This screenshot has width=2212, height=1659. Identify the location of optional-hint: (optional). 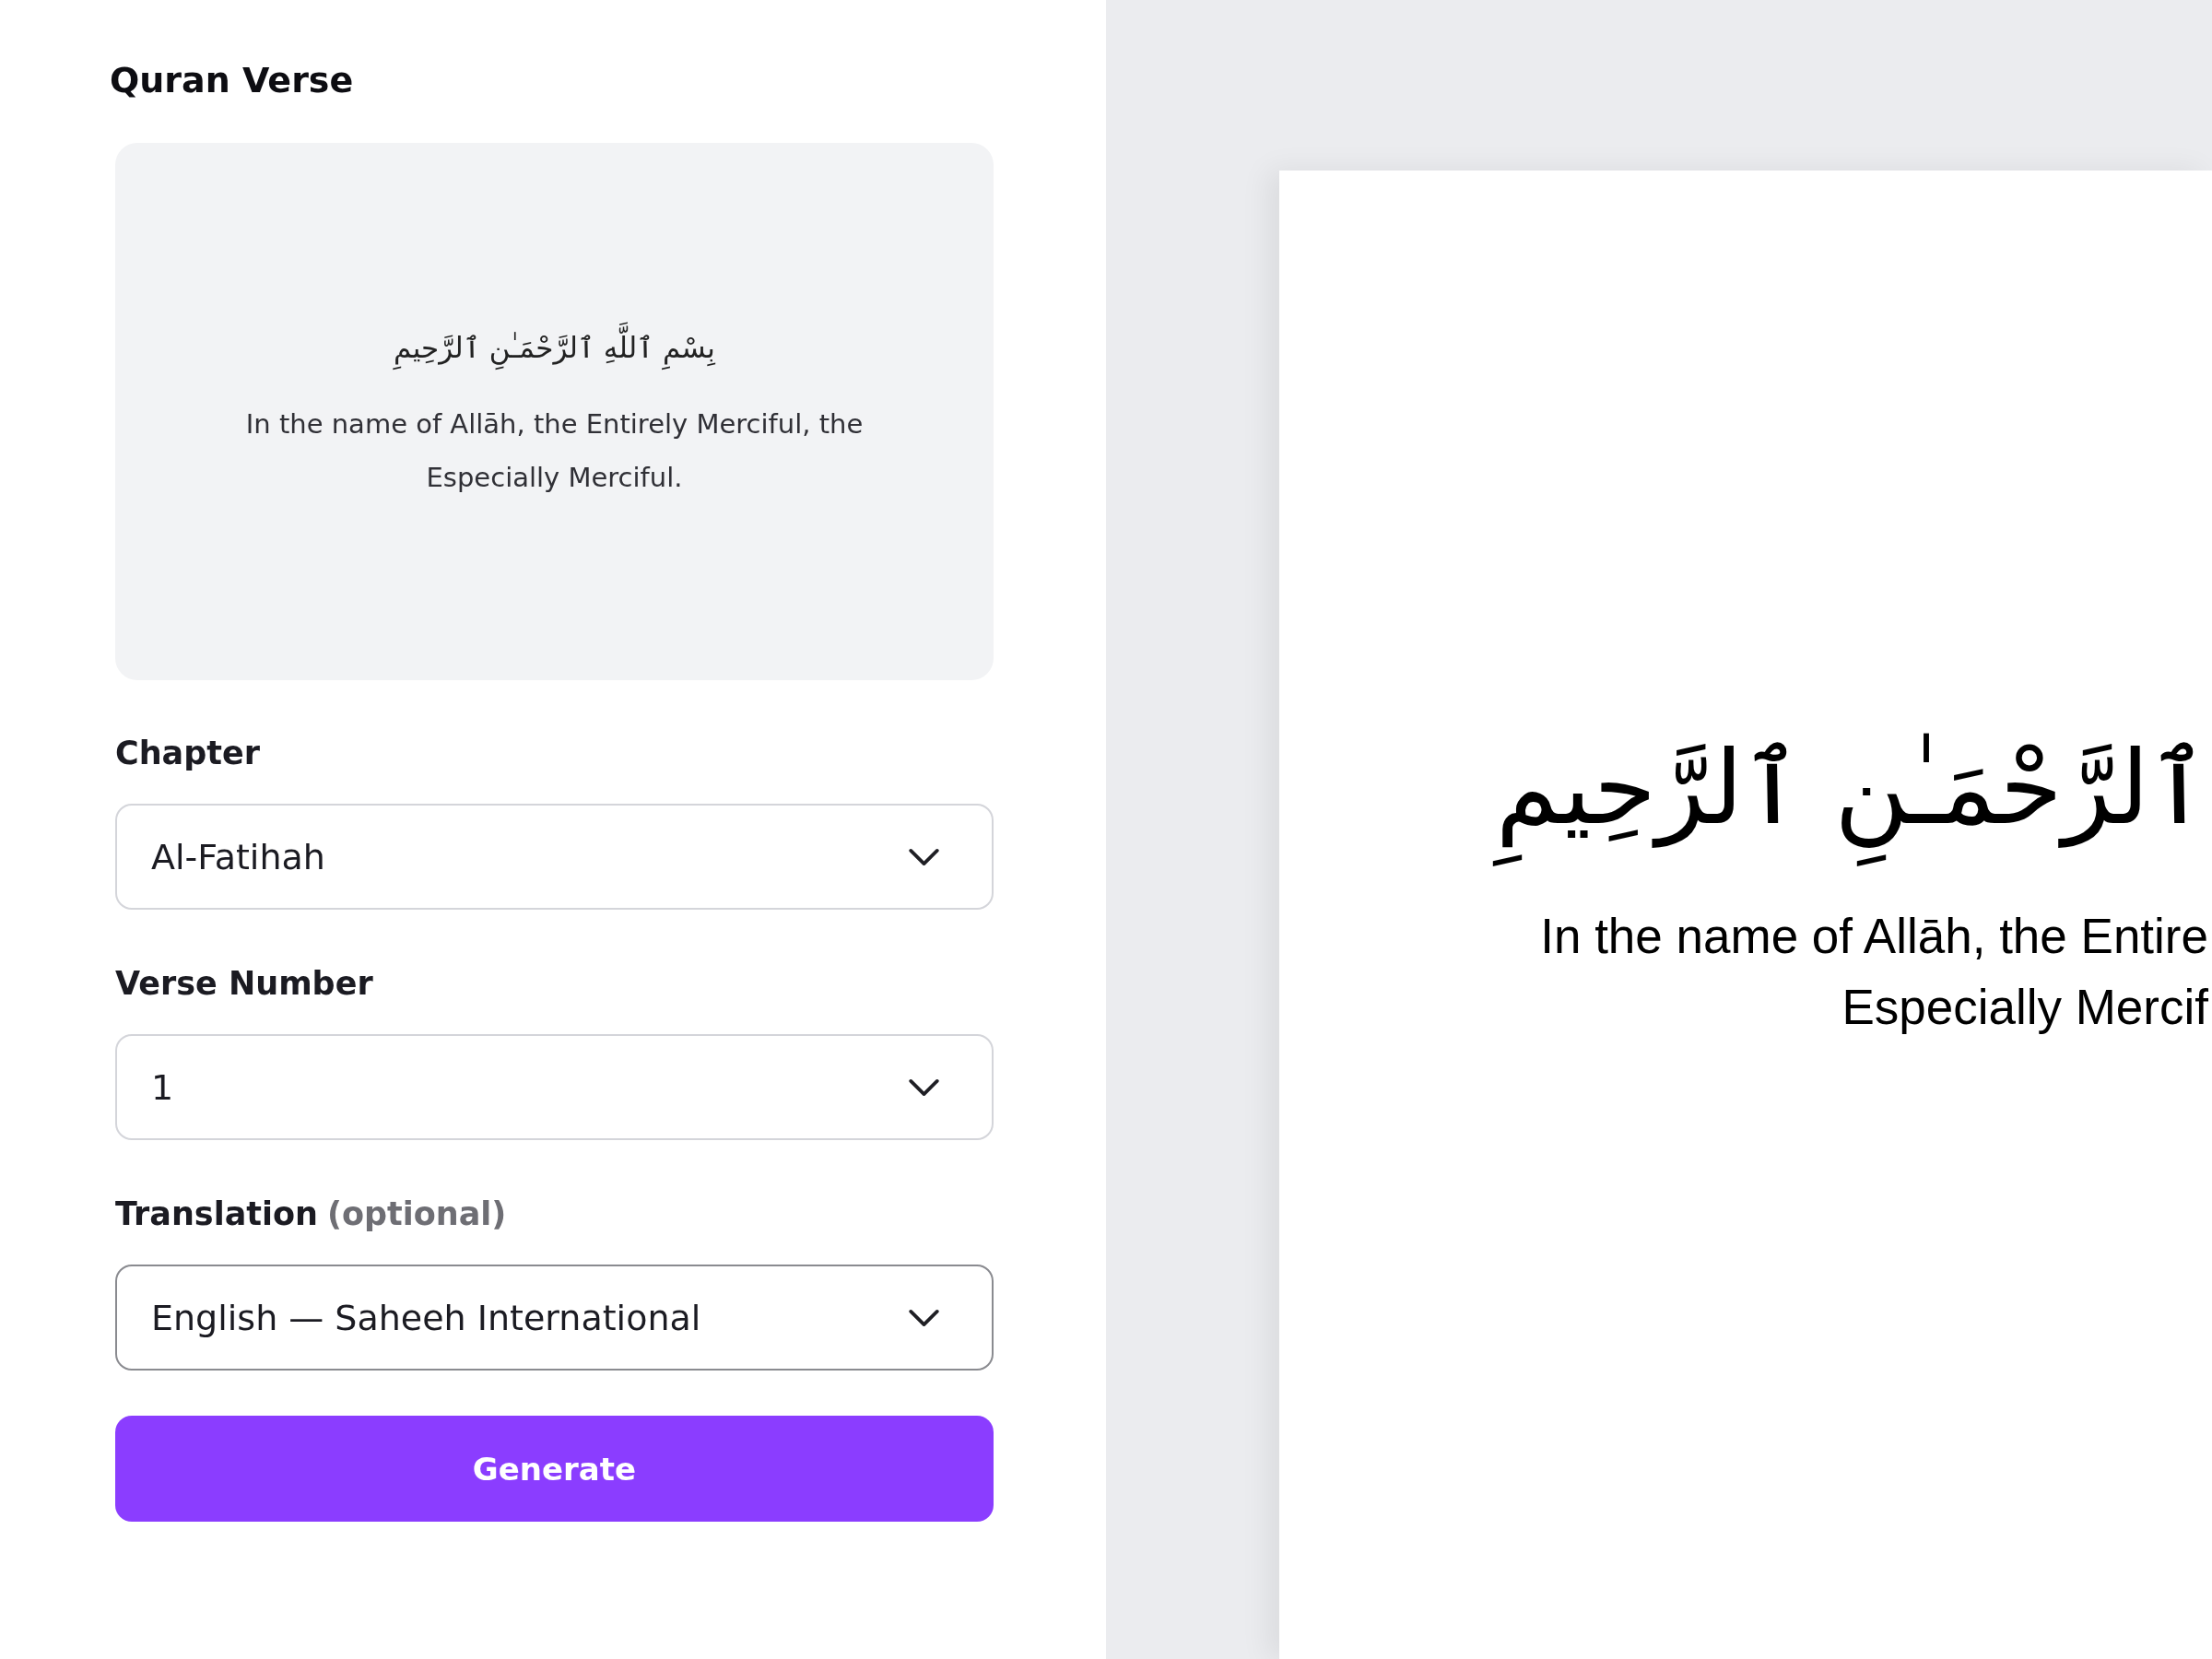
(416, 1214).